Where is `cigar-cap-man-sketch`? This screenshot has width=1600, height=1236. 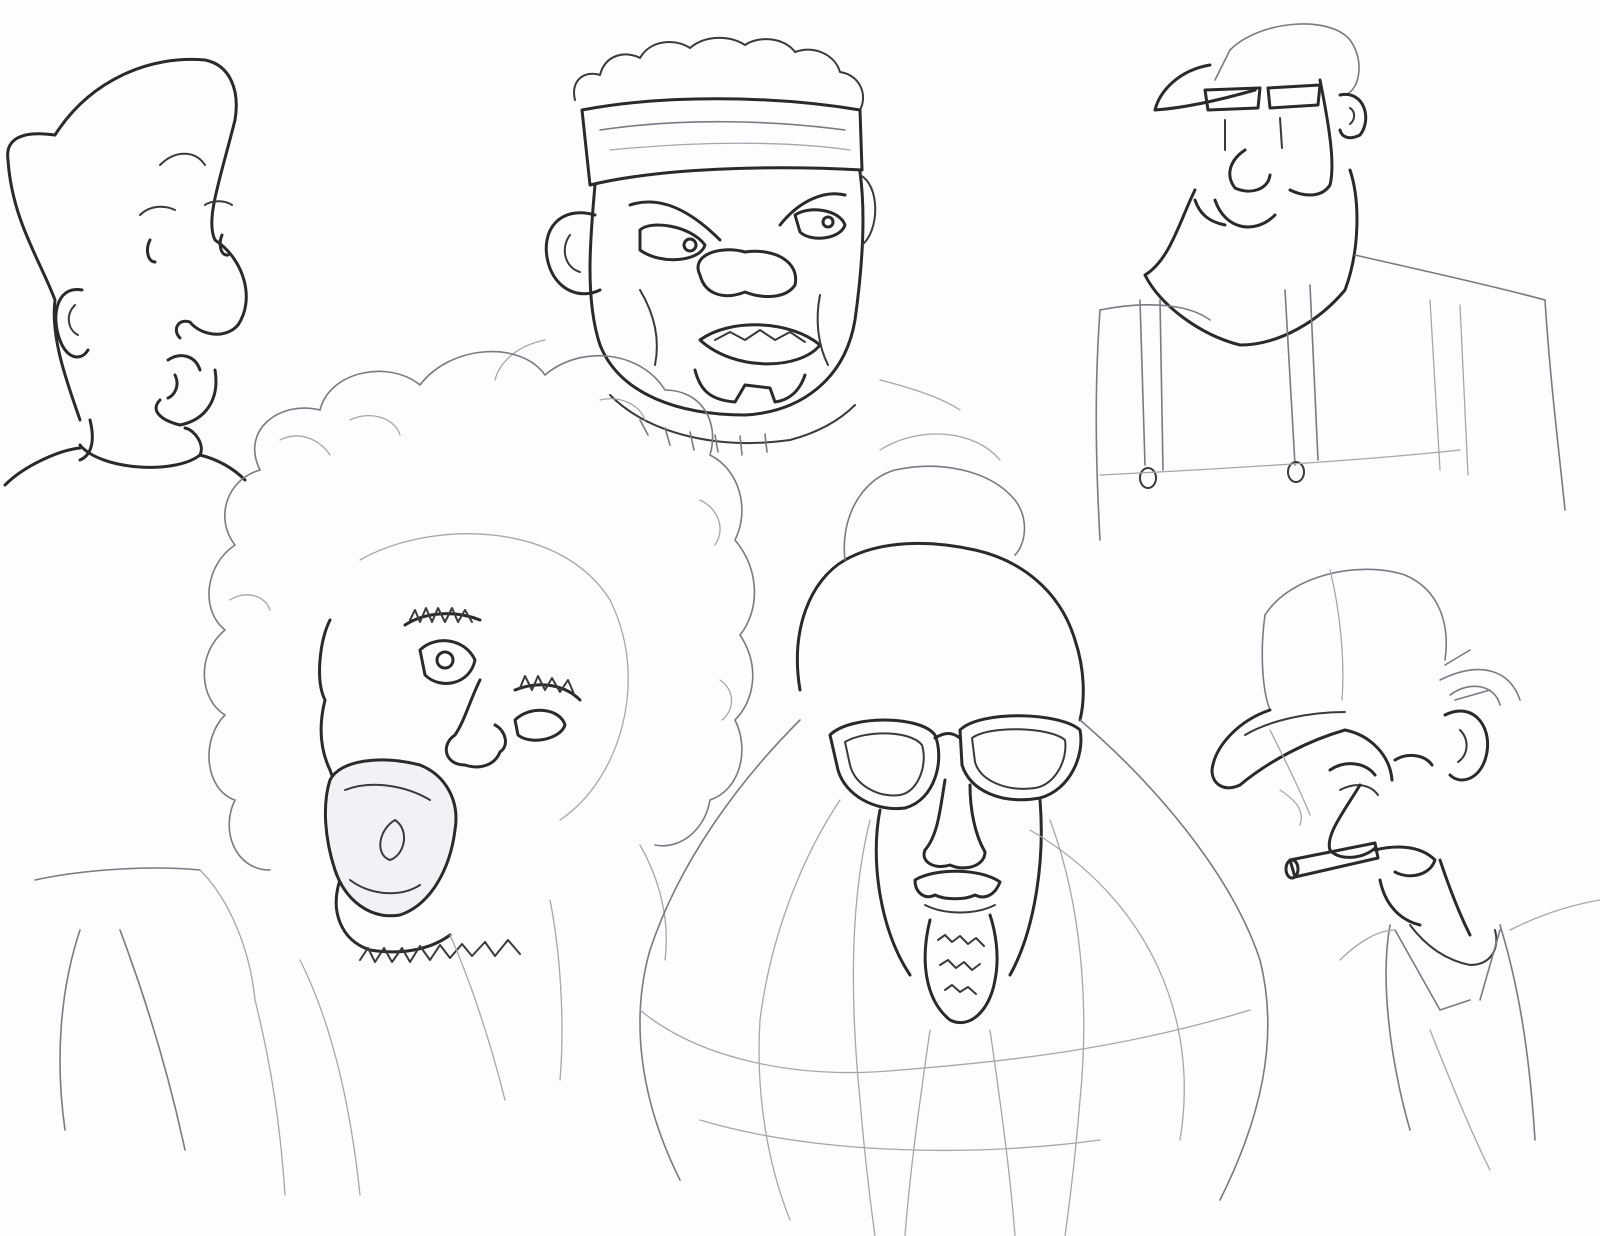 cigar-cap-man-sketch is located at coordinates (1405, 869).